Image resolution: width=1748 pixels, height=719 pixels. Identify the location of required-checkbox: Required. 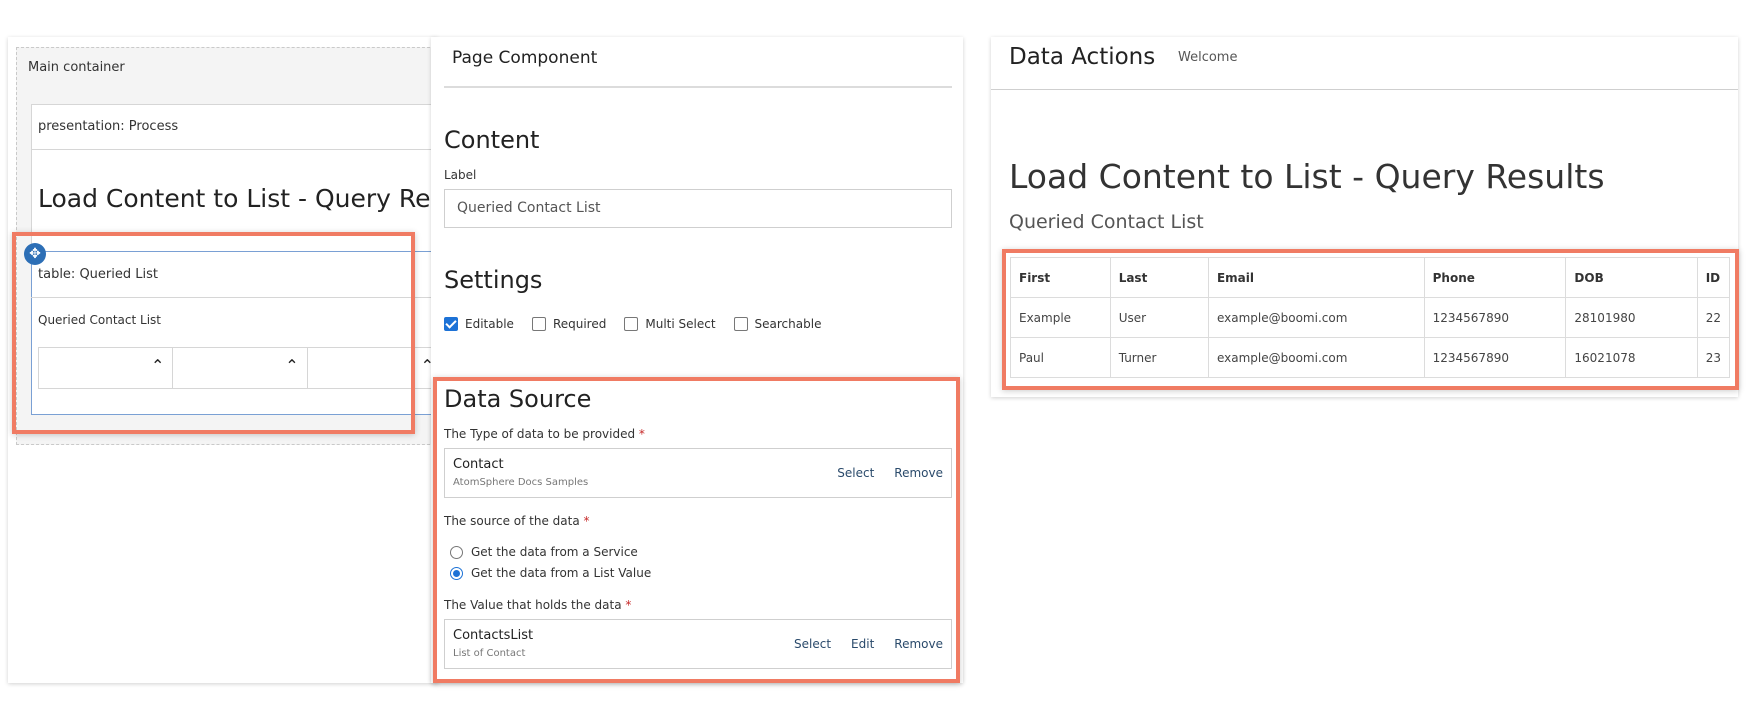
(568, 324).